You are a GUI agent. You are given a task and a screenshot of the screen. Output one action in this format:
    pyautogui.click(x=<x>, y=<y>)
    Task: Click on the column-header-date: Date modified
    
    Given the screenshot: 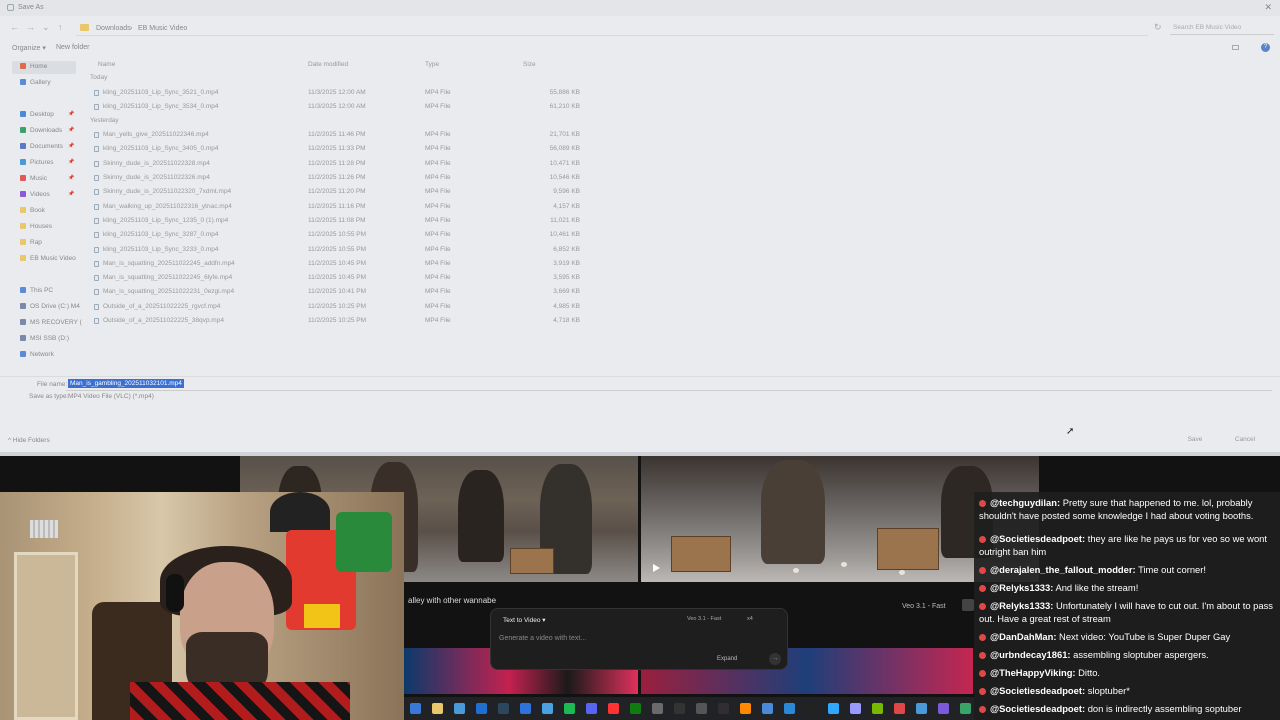 What is the action you would take?
    pyautogui.click(x=328, y=64)
    